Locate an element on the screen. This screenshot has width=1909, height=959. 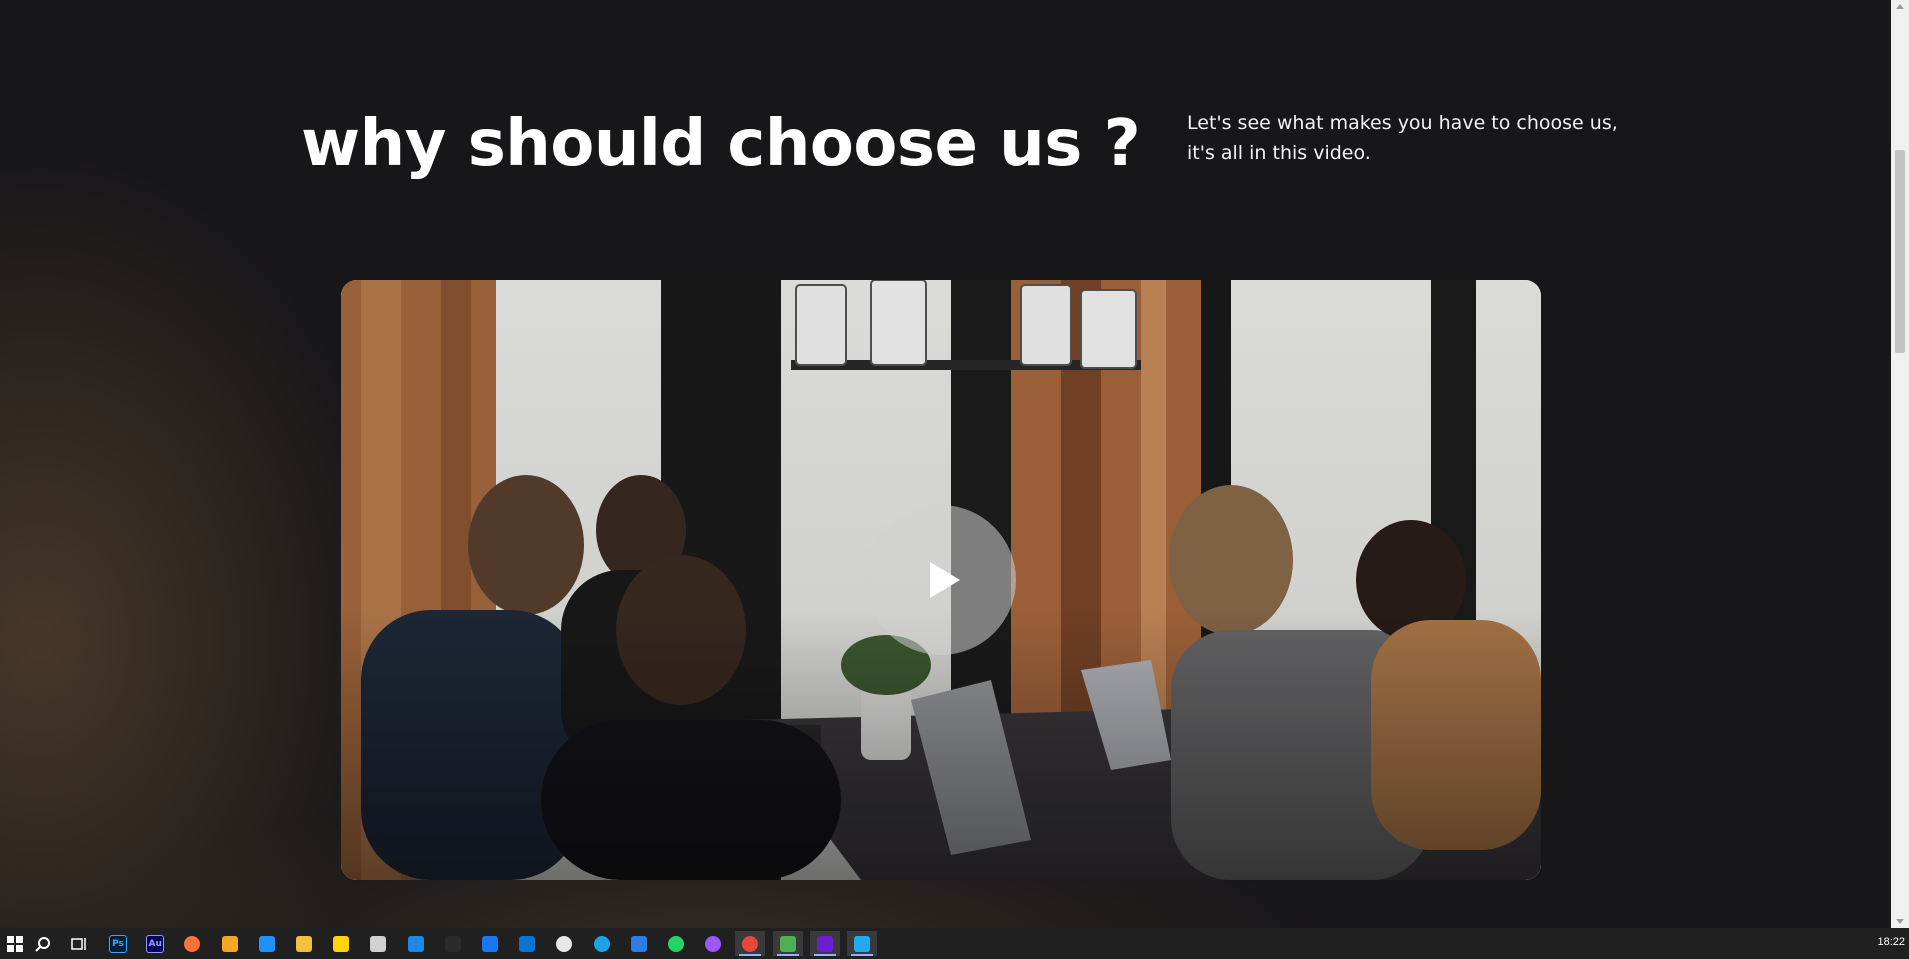
task-view-icon is located at coordinates (79, 943).